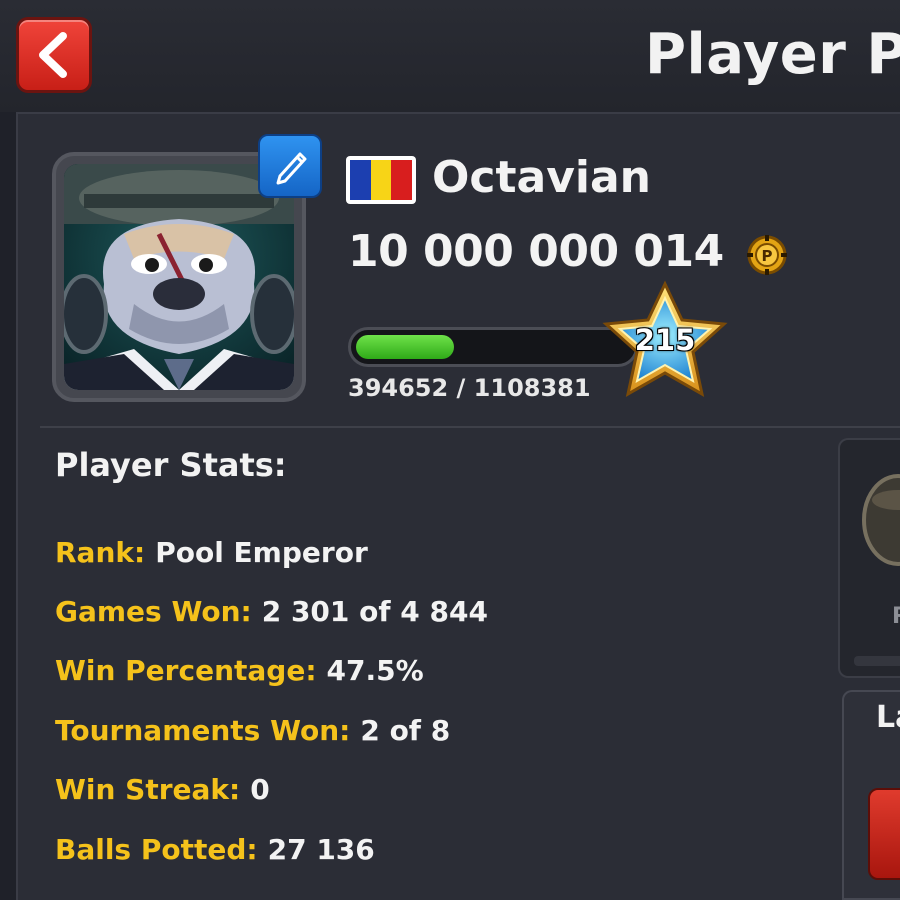  Describe the element at coordinates (171, 465) in the screenshot. I see `stats-title: Player Stats:` at that location.